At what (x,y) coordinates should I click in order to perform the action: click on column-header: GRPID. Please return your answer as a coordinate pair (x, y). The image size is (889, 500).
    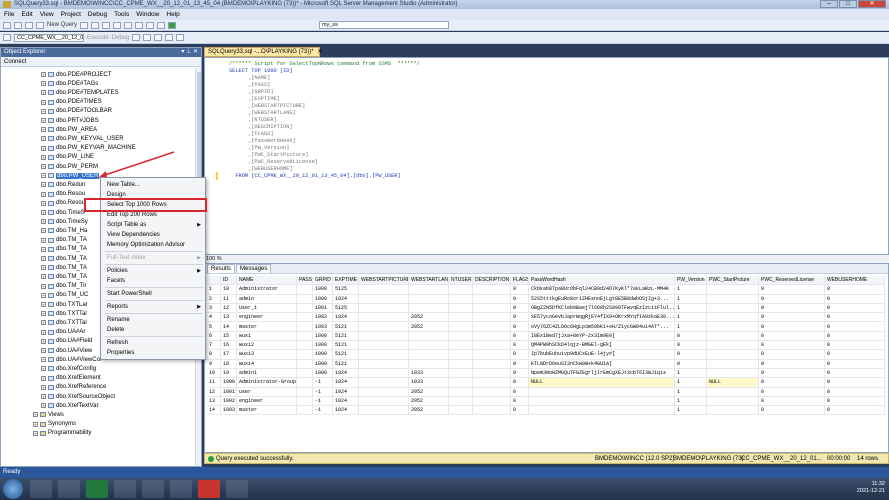
    Looking at the image, I should click on (323, 281).